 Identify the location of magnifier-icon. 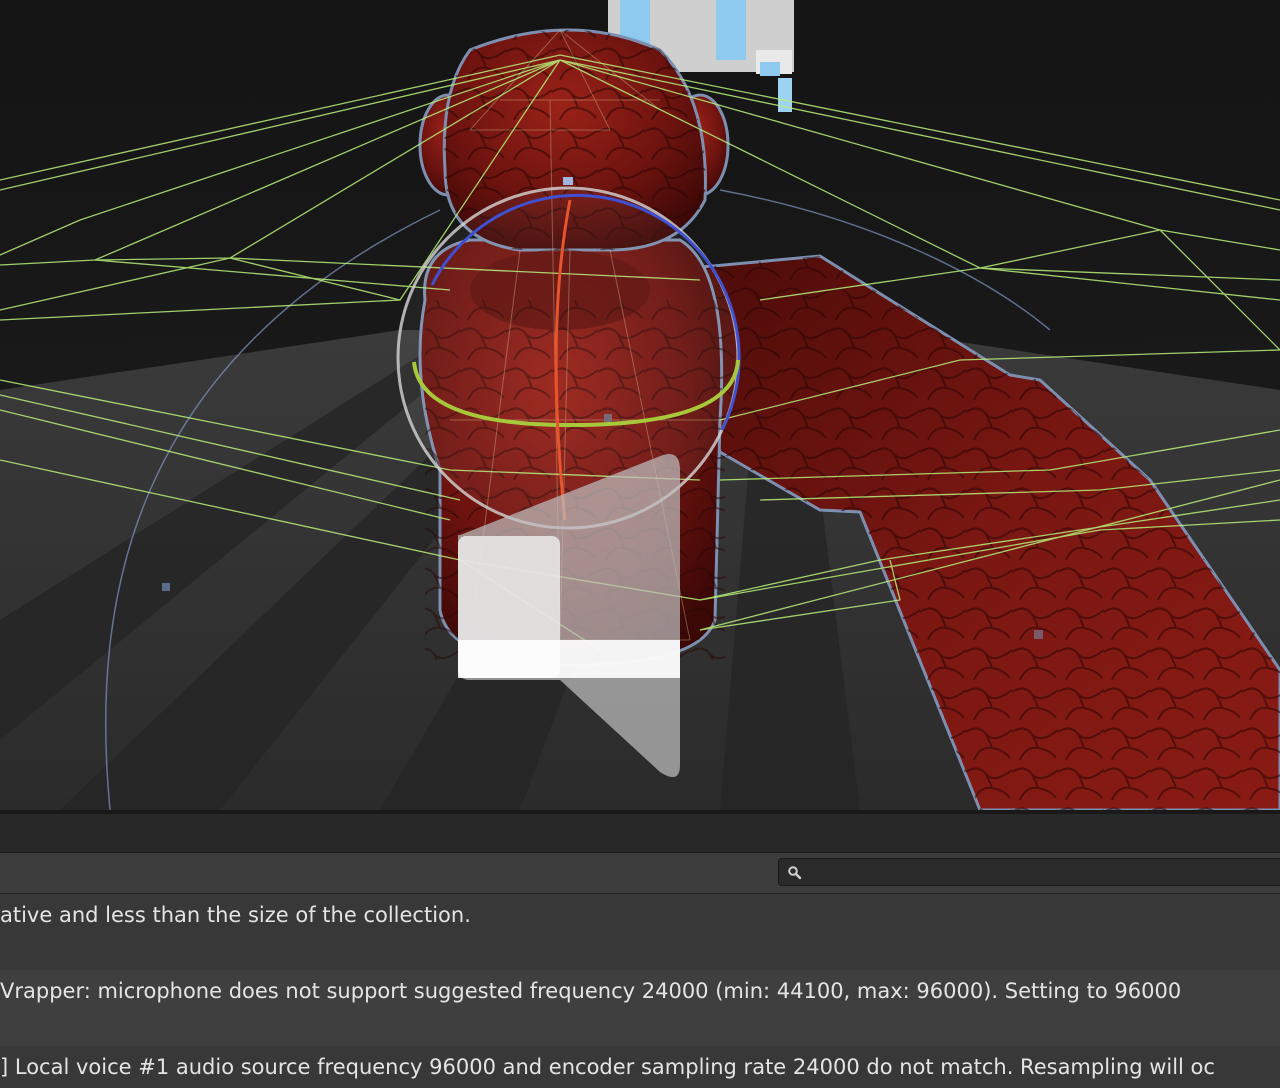
(795, 873).